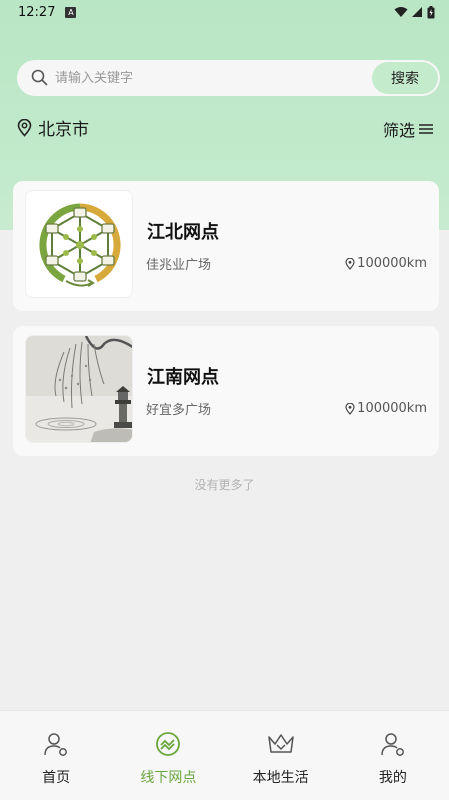 Image resolution: width=449 pixels, height=800 pixels. I want to click on filter-button: 筛选, so click(408, 129).